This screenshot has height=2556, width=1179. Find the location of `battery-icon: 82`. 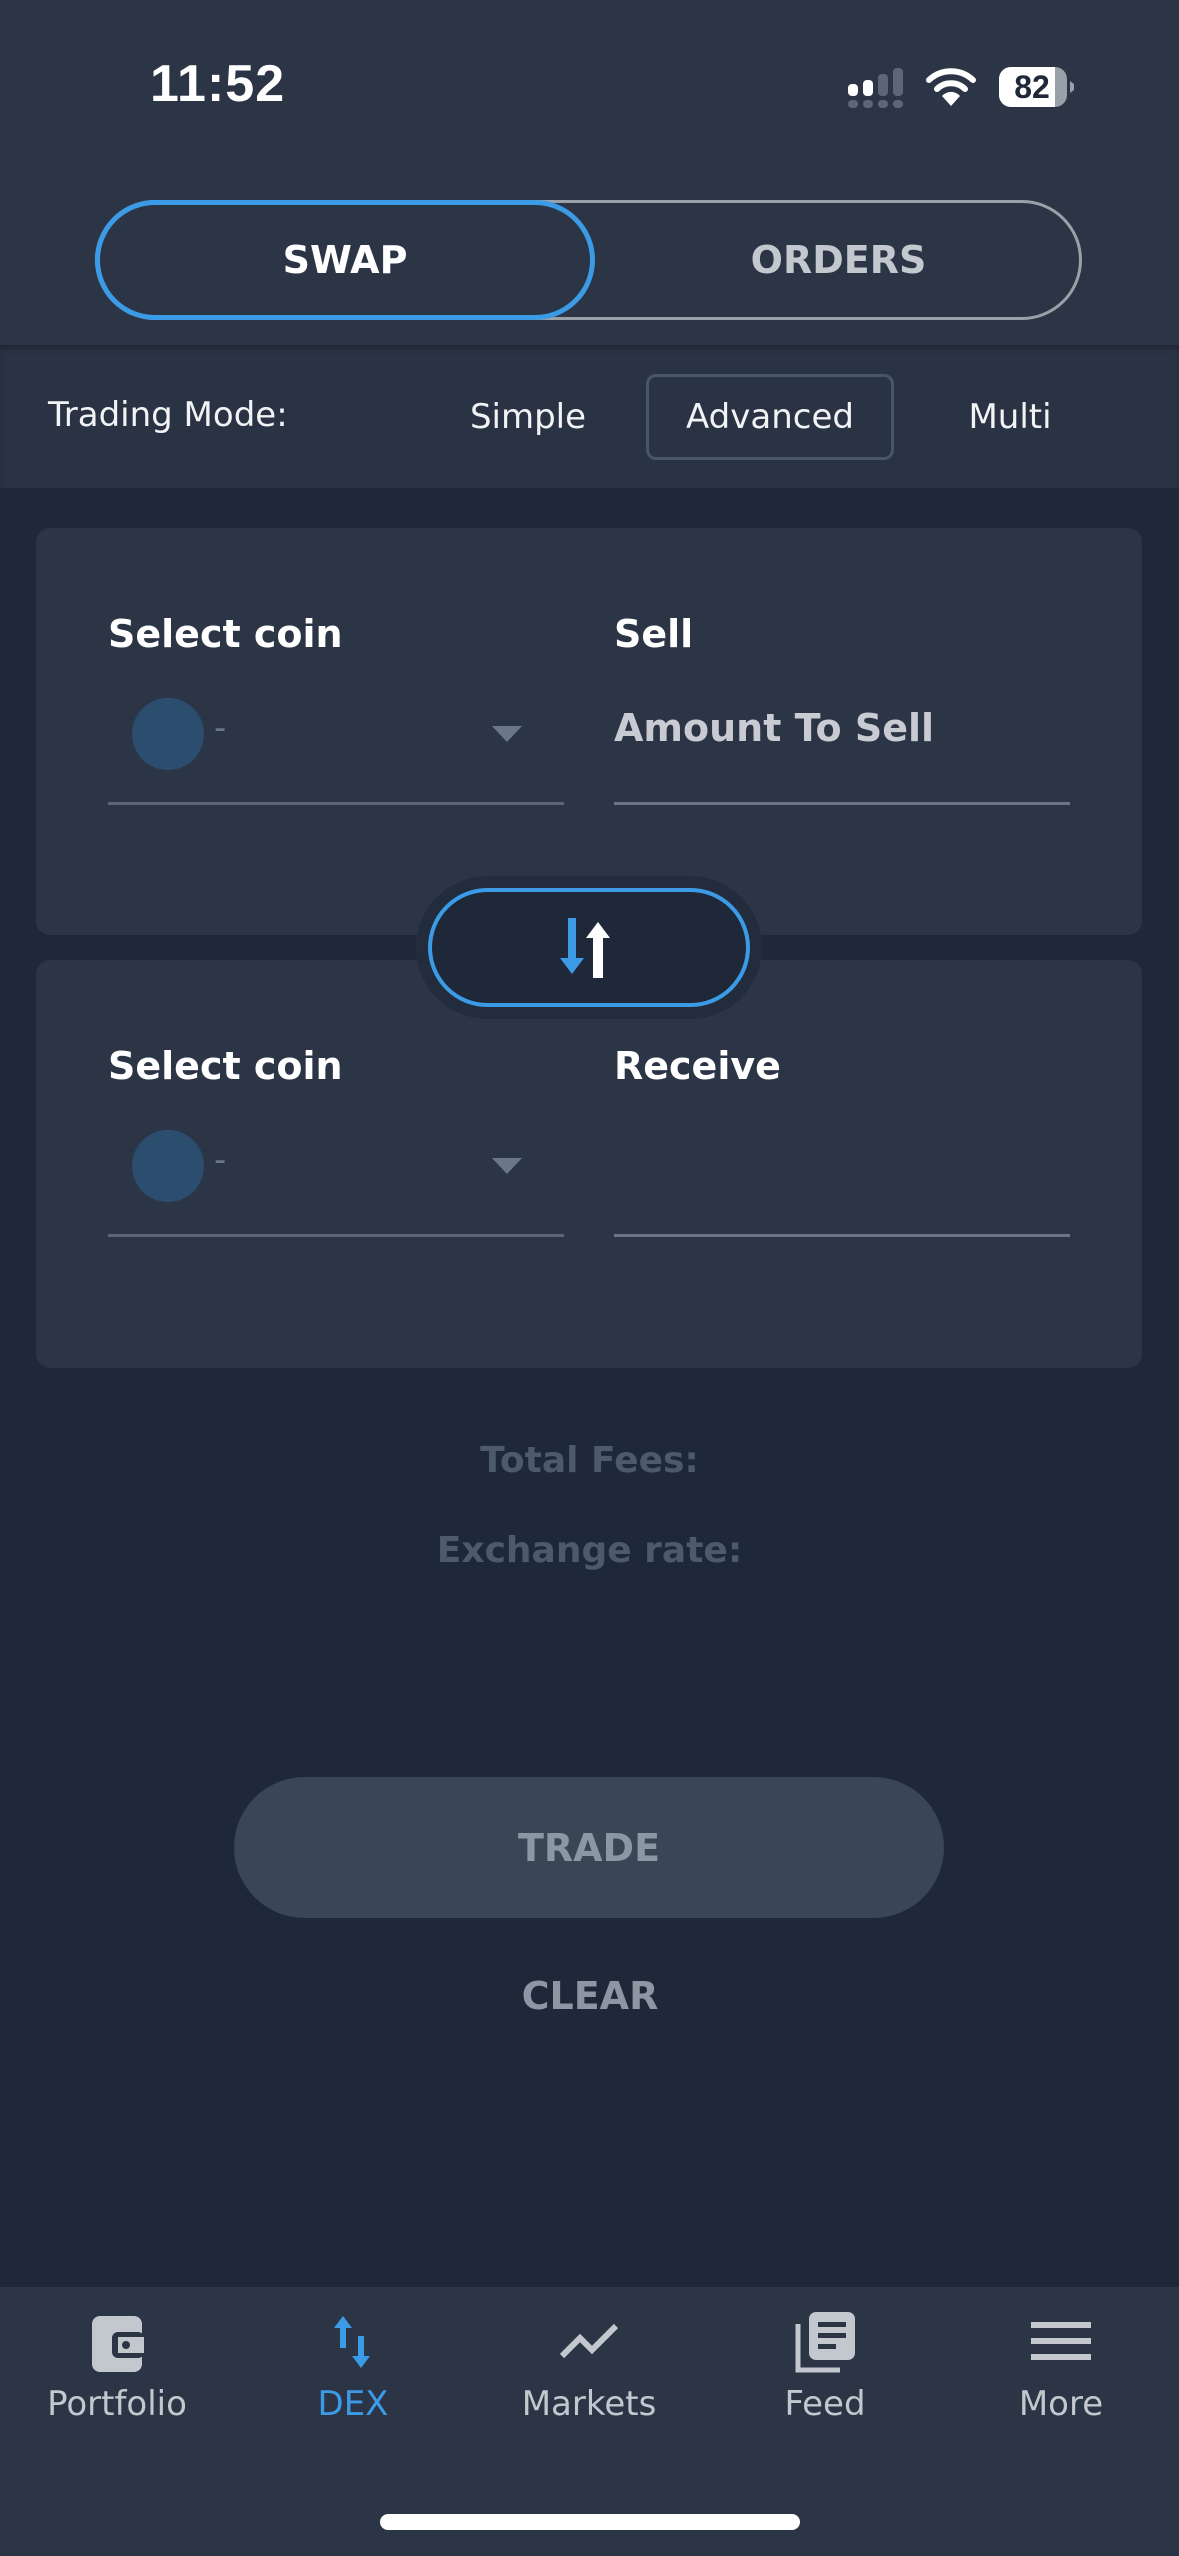

battery-icon: 82 is located at coordinates (1037, 87).